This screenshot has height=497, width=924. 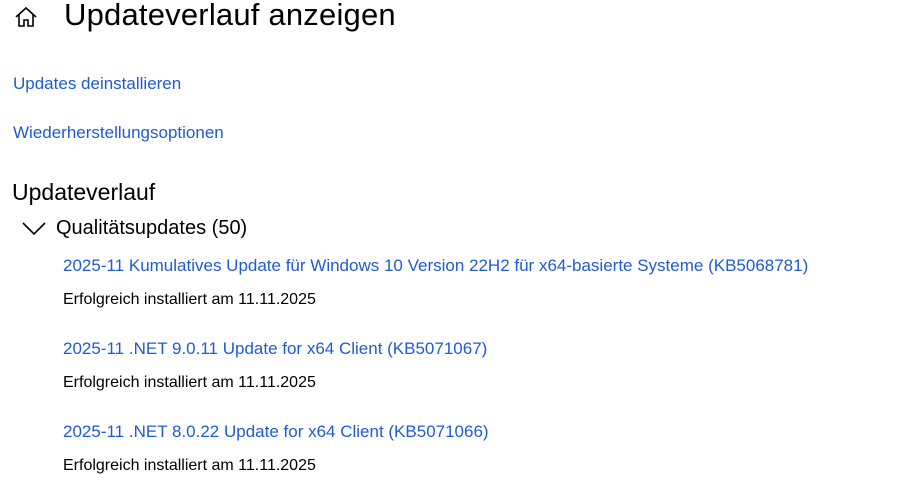 What do you see at coordinates (97, 84) in the screenshot?
I see `uninstall-updates-link: Updates deinstallieren` at bounding box center [97, 84].